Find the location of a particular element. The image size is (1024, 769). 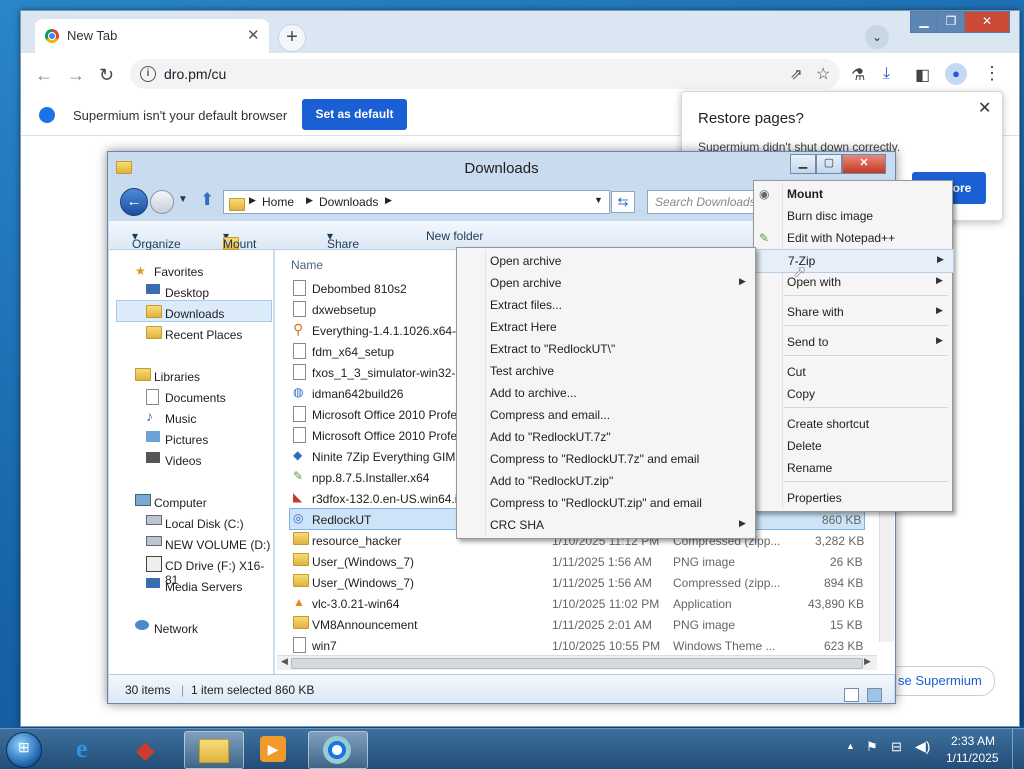

customize-pill: se Supermium is located at coordinates (938, 681).